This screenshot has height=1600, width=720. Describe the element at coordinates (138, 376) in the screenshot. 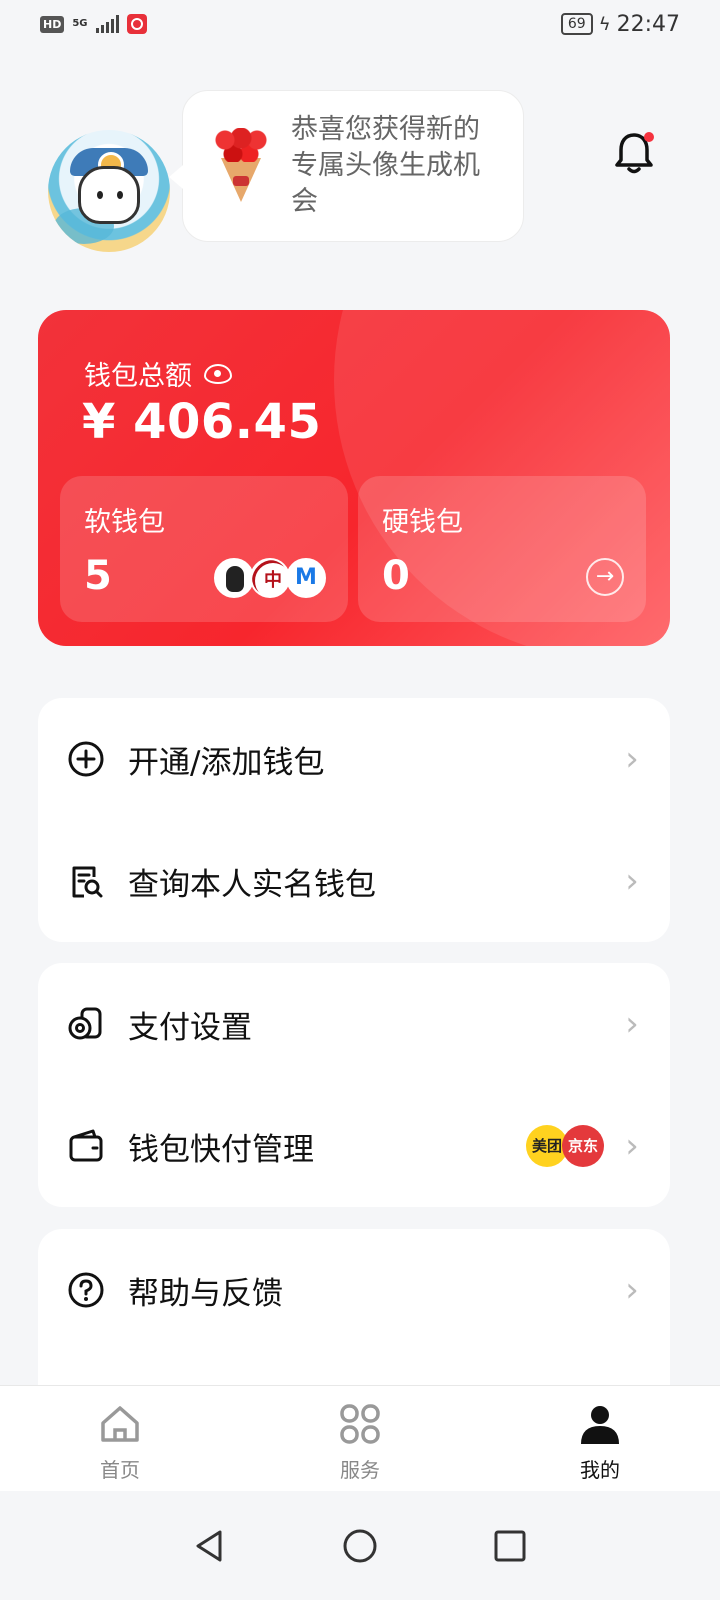

I see `wallet-total-label: 钱包总额` at that location.